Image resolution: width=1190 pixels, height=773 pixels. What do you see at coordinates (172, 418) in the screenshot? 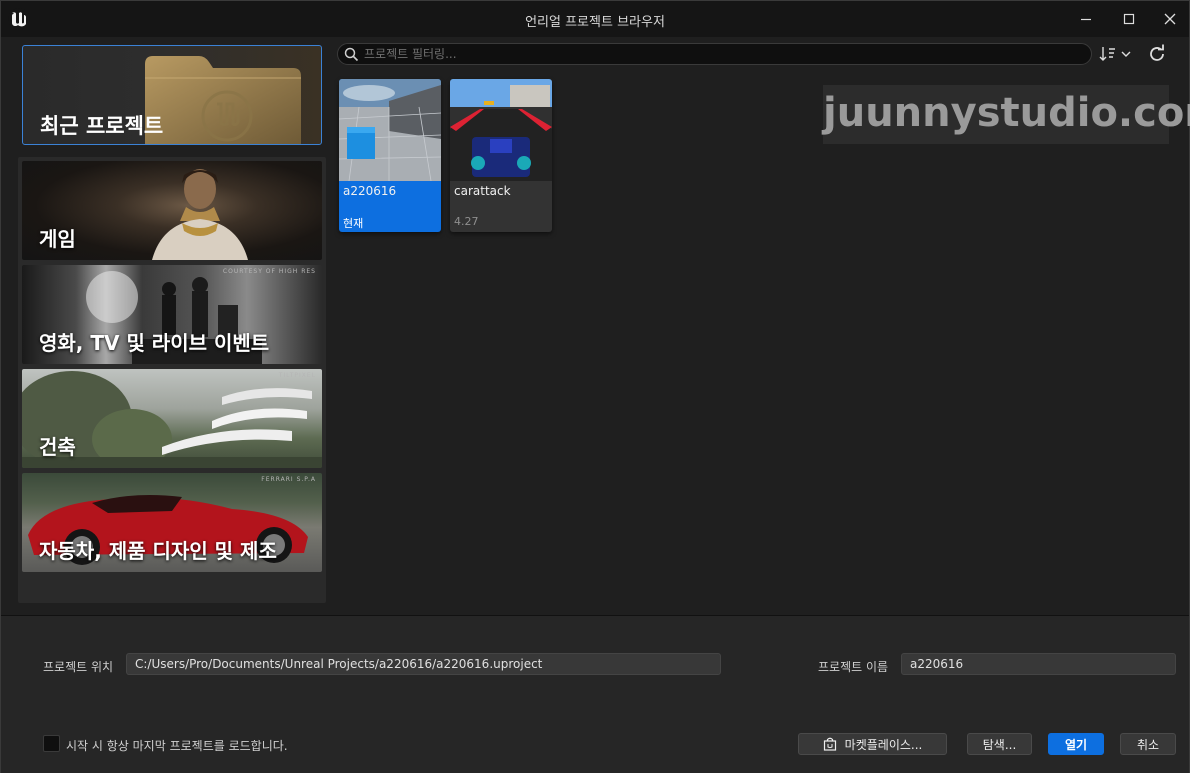
I see `category-architecture: TILTPIXEL 건축` at bounding box center [172, 418].